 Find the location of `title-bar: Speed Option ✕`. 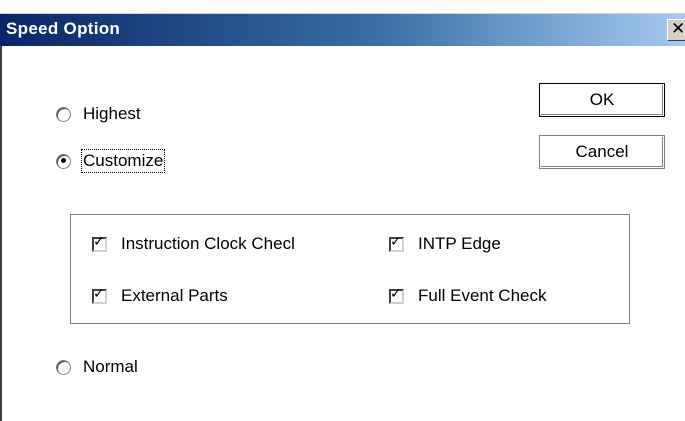

title-bar: Speed Option ✕ is located at coordinates (342, 30).